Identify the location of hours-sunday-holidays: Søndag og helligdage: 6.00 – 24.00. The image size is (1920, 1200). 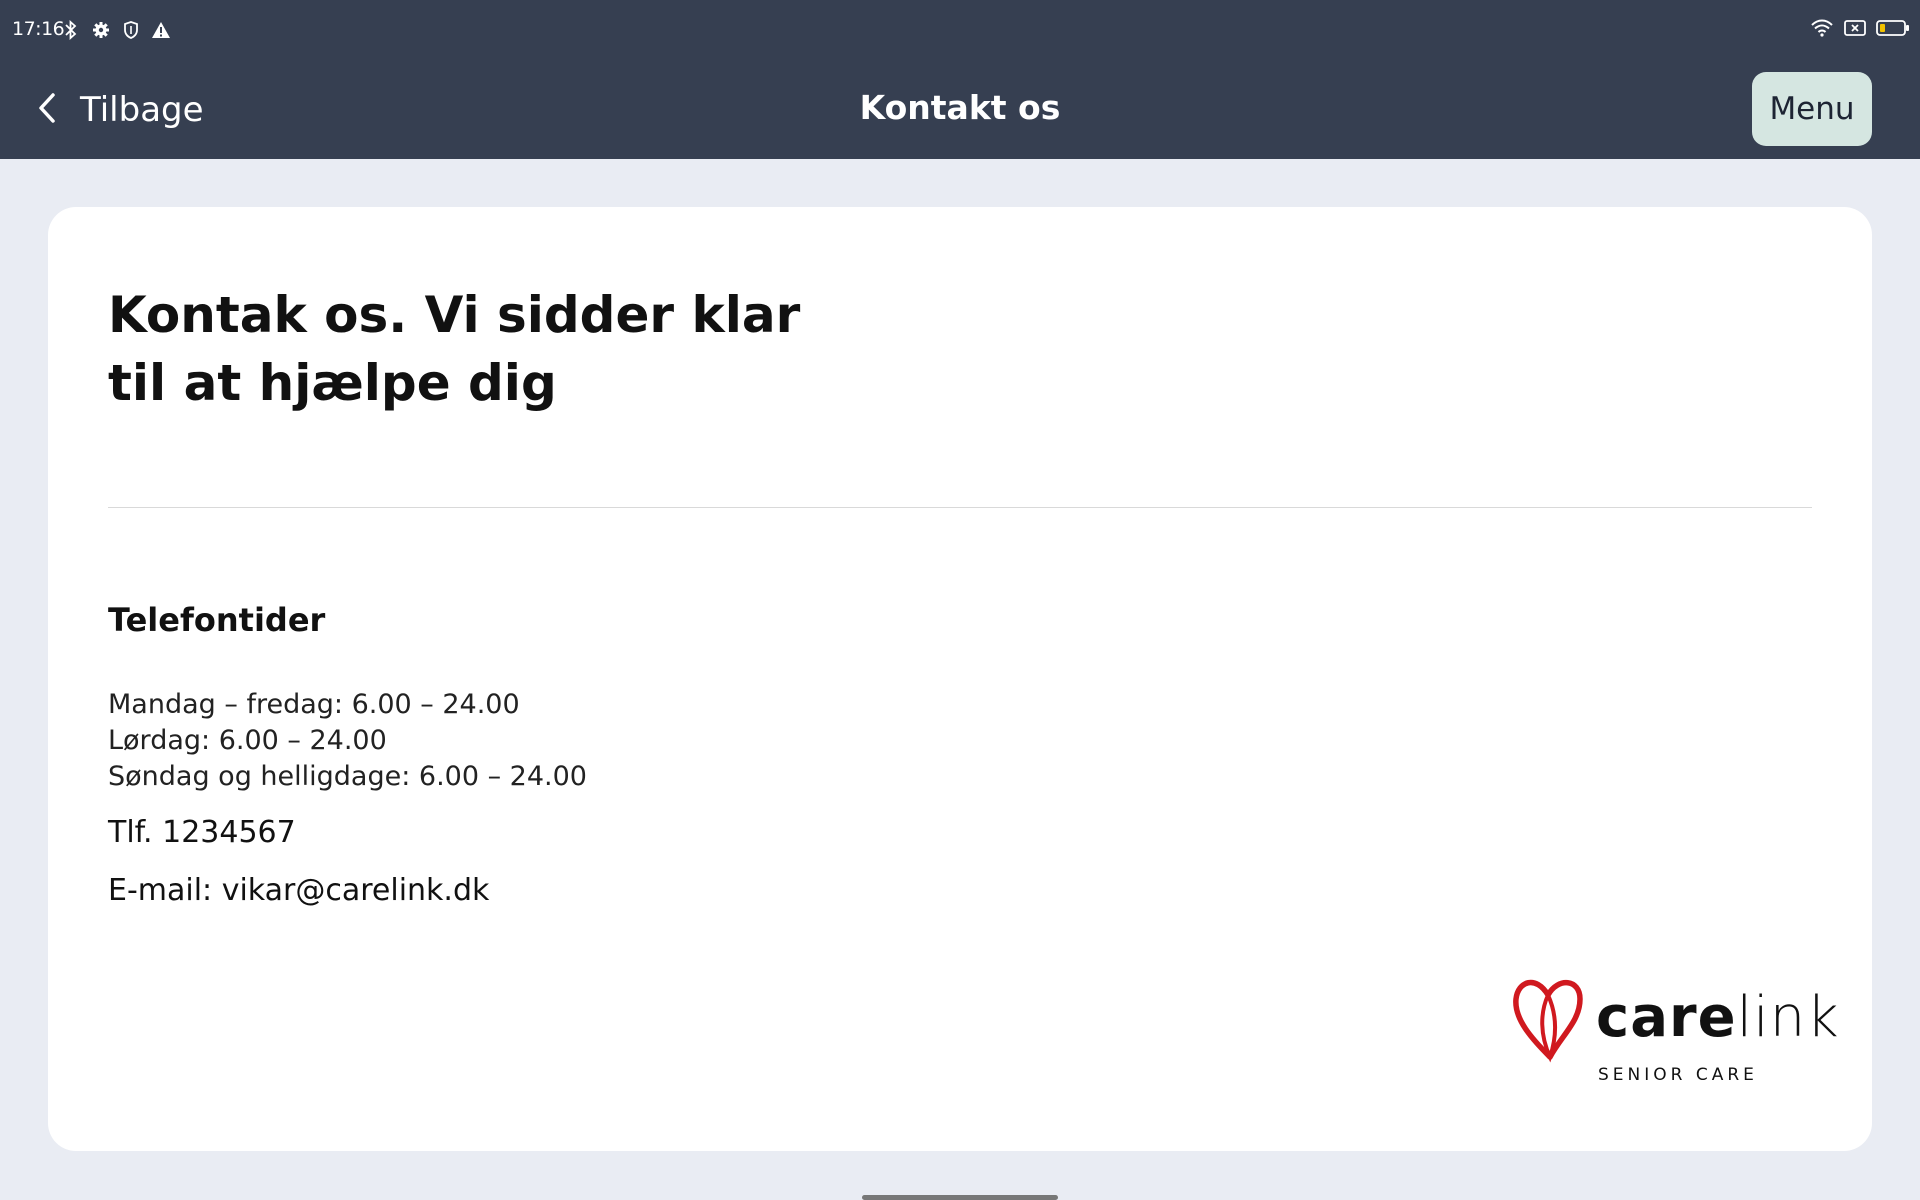
(347, 776).